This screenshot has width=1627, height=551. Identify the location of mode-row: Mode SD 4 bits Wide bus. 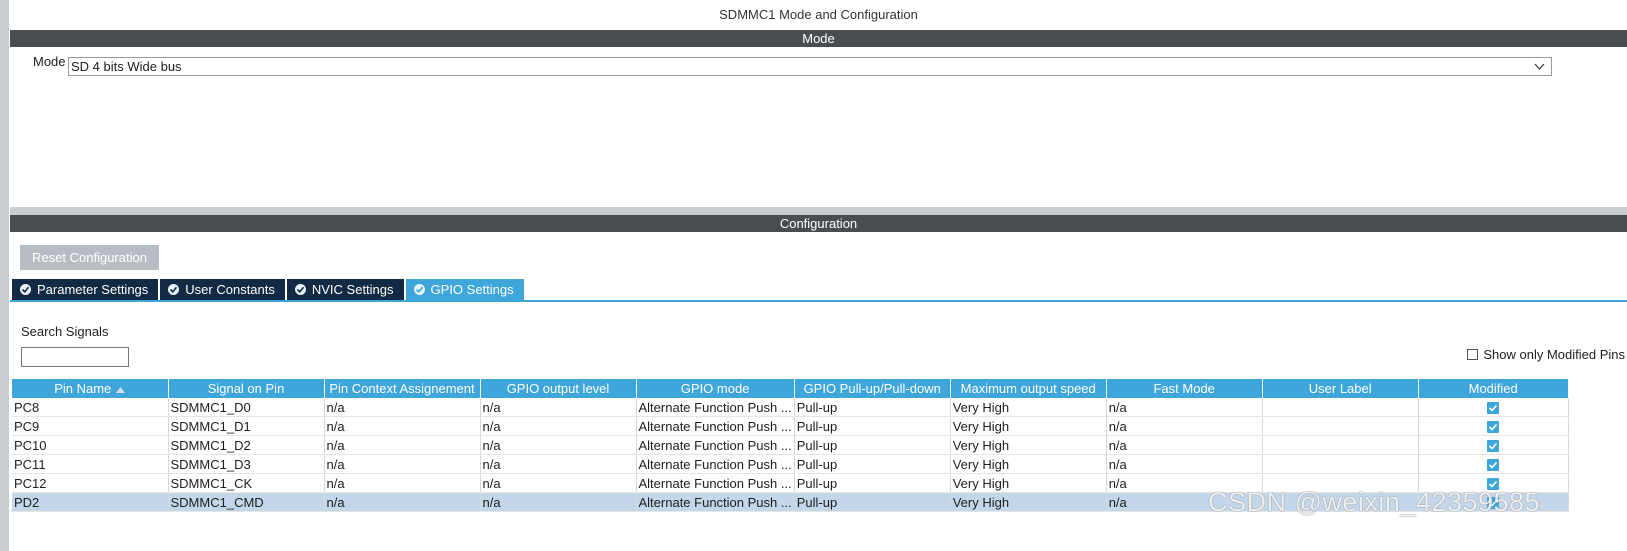
(818, 62).